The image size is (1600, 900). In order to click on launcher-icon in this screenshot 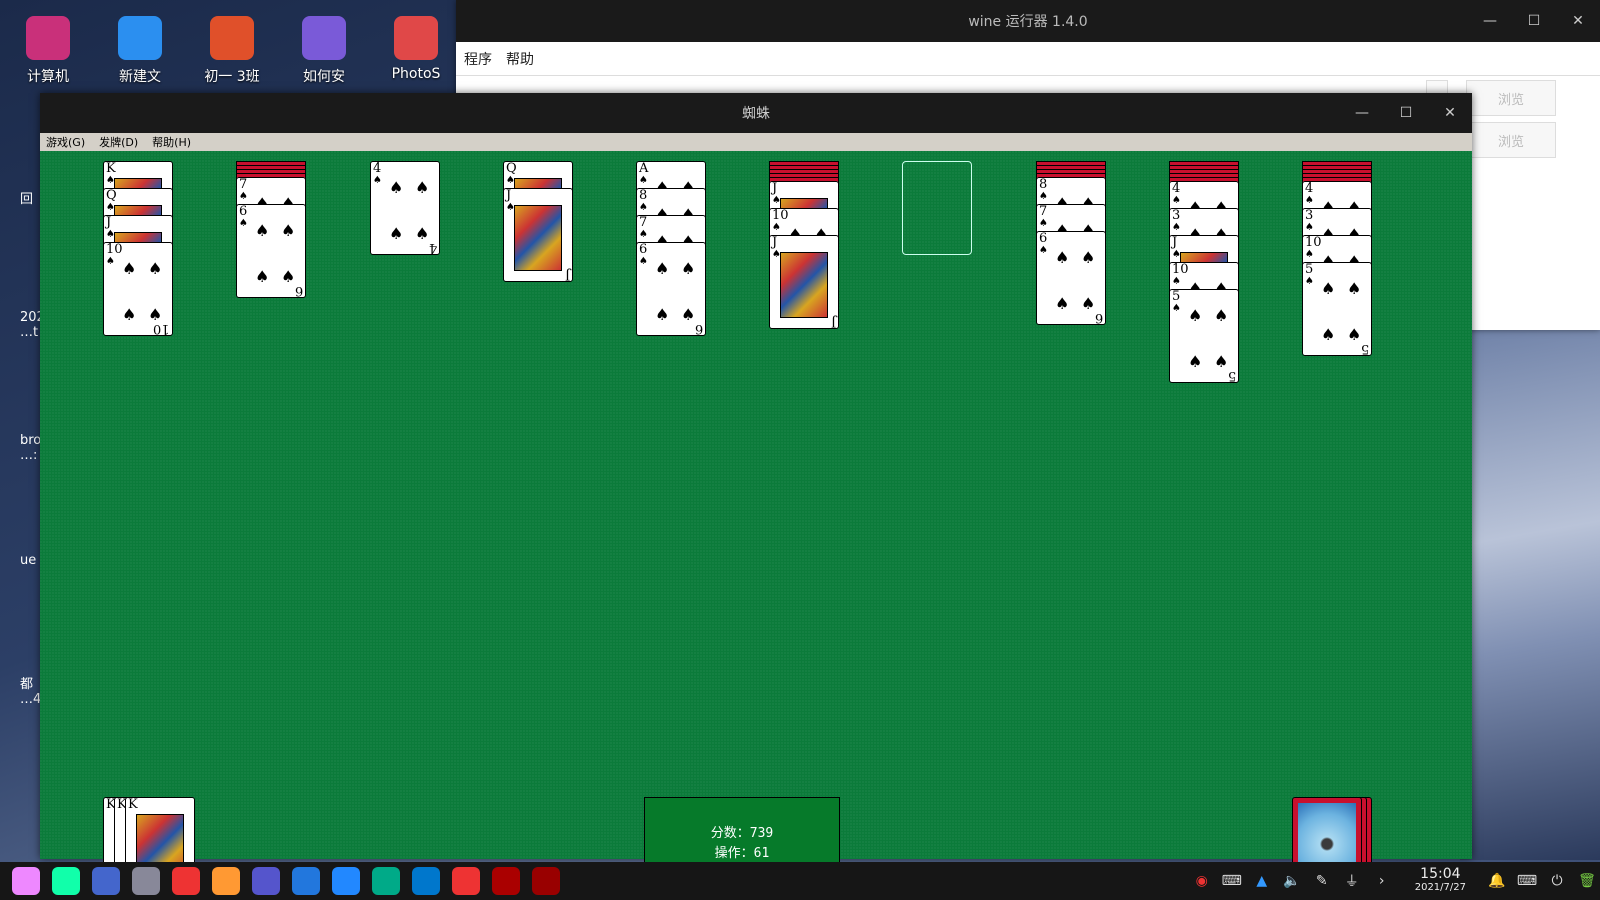, I will do `click(26, 881)`.